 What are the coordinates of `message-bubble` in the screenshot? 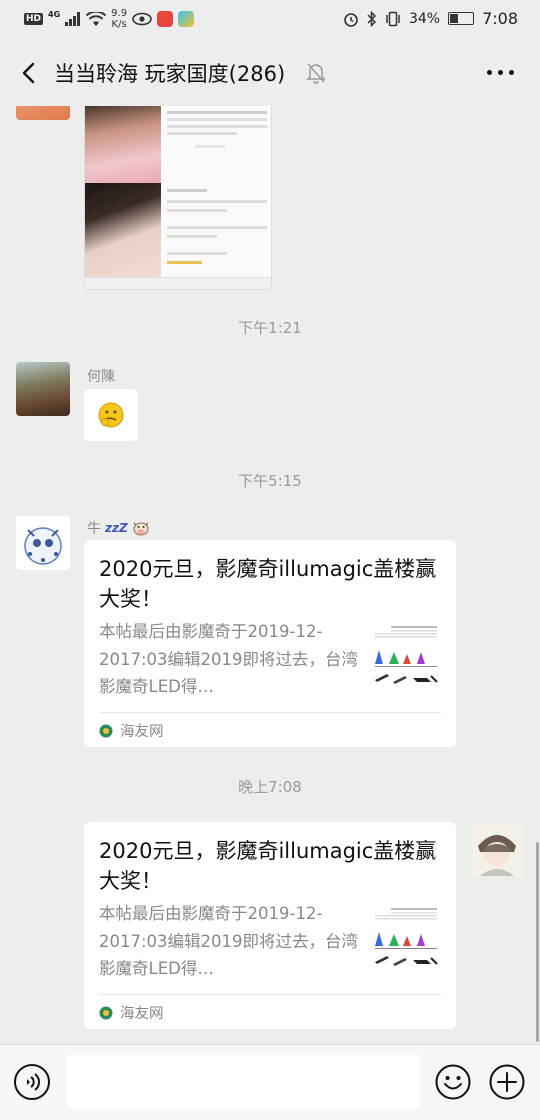 It's located at (111, 415).